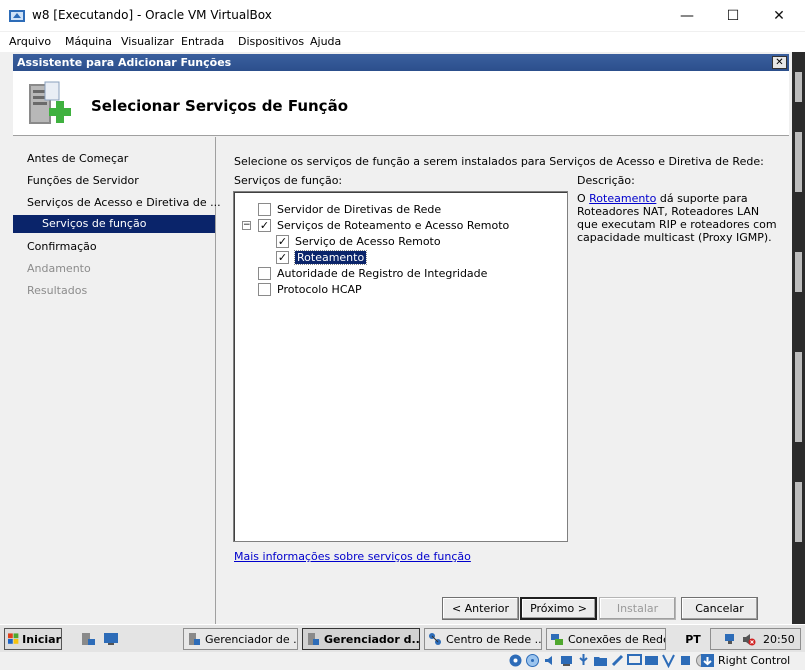 Image resolution: width=805 pixels, height=670 pixels. What do you see at coordinates (88, 41) in the screenshot?
I see `menu-maquina: Máquina` at bounding box center [88, 41].